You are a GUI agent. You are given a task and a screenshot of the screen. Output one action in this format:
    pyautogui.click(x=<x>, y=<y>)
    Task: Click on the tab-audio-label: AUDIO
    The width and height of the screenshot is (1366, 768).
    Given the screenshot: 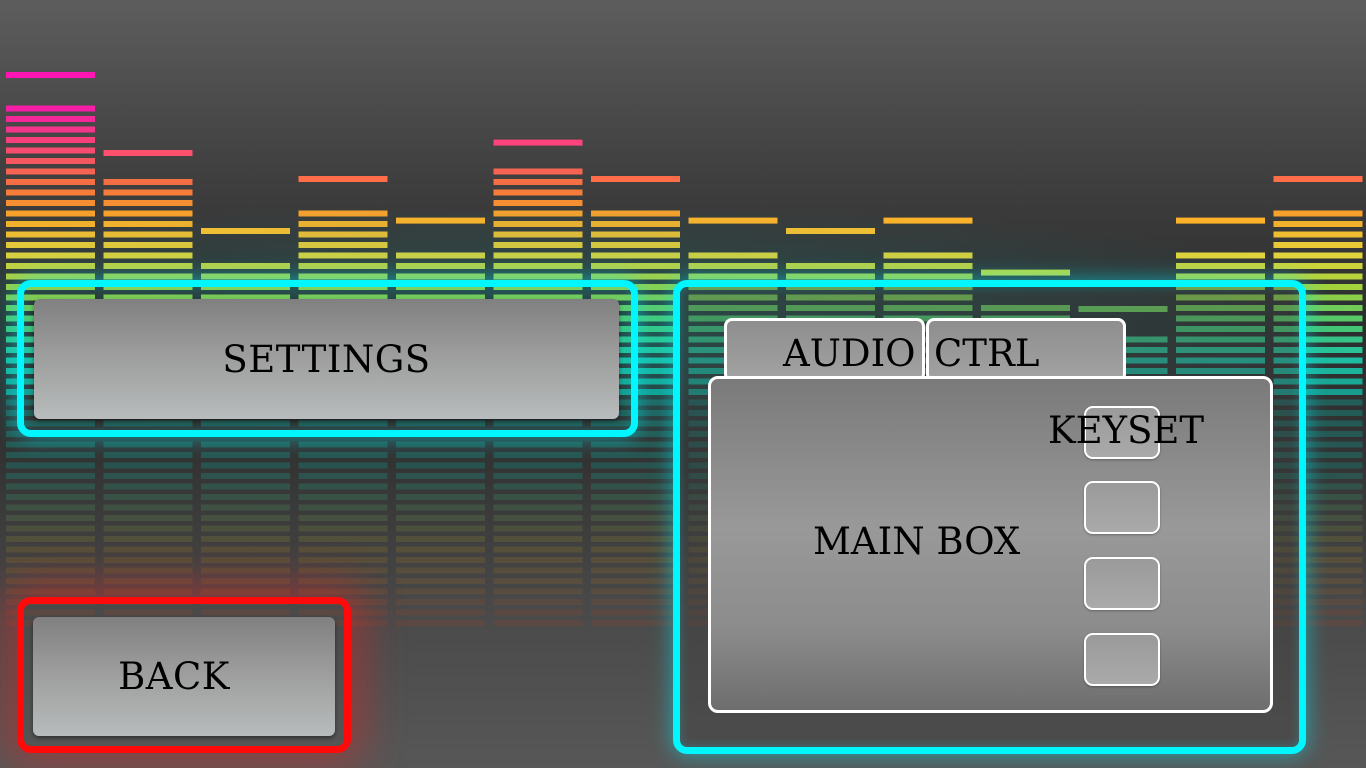 What is the action you would take?
    pyautogui.click(x=849, y=353)
    